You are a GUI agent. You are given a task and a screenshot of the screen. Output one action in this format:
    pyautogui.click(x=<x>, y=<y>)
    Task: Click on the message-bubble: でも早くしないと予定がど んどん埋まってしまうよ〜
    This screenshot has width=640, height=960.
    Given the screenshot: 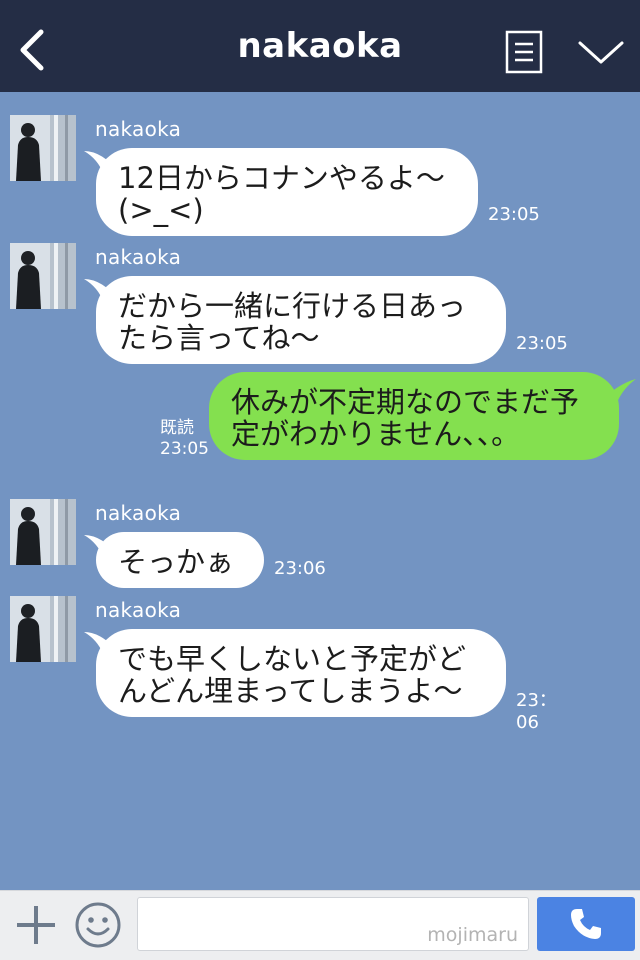 What is the action you would take?
    pyautogui.click(x=301, y=673)
    